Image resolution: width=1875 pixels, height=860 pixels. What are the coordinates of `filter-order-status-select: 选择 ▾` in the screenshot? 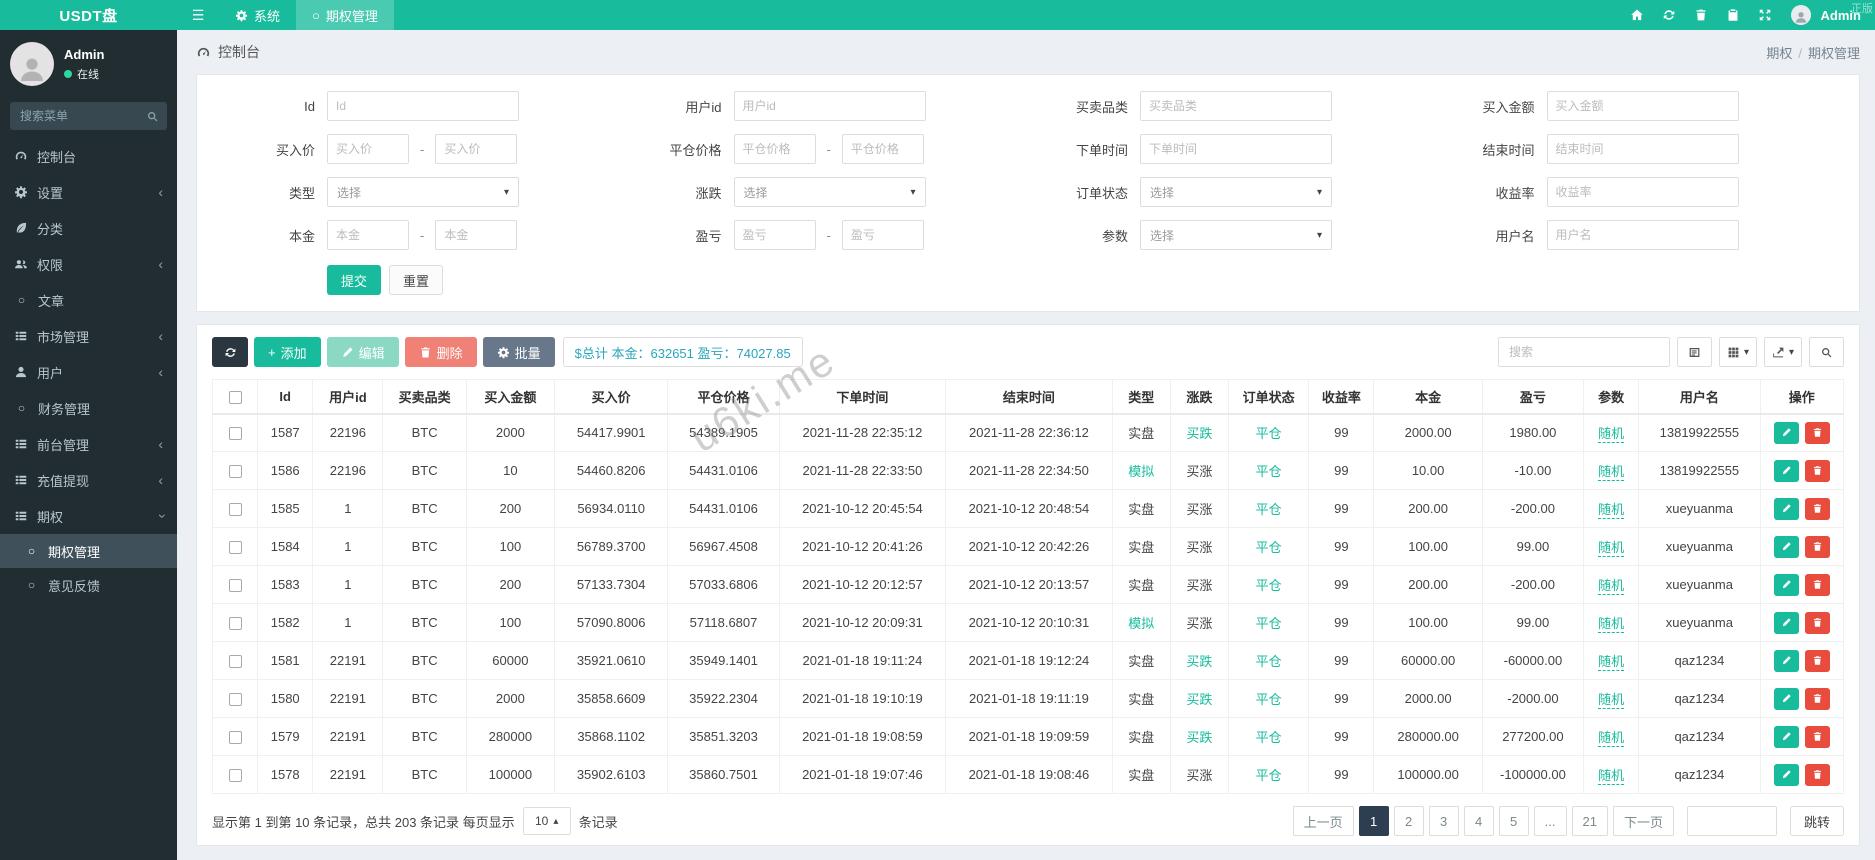 It's located at (1236, 192).